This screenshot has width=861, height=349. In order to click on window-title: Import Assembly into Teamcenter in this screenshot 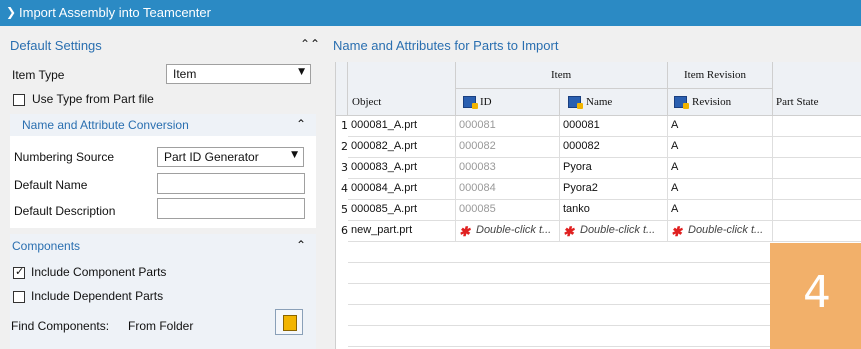, I will do `click(115, 12)`.